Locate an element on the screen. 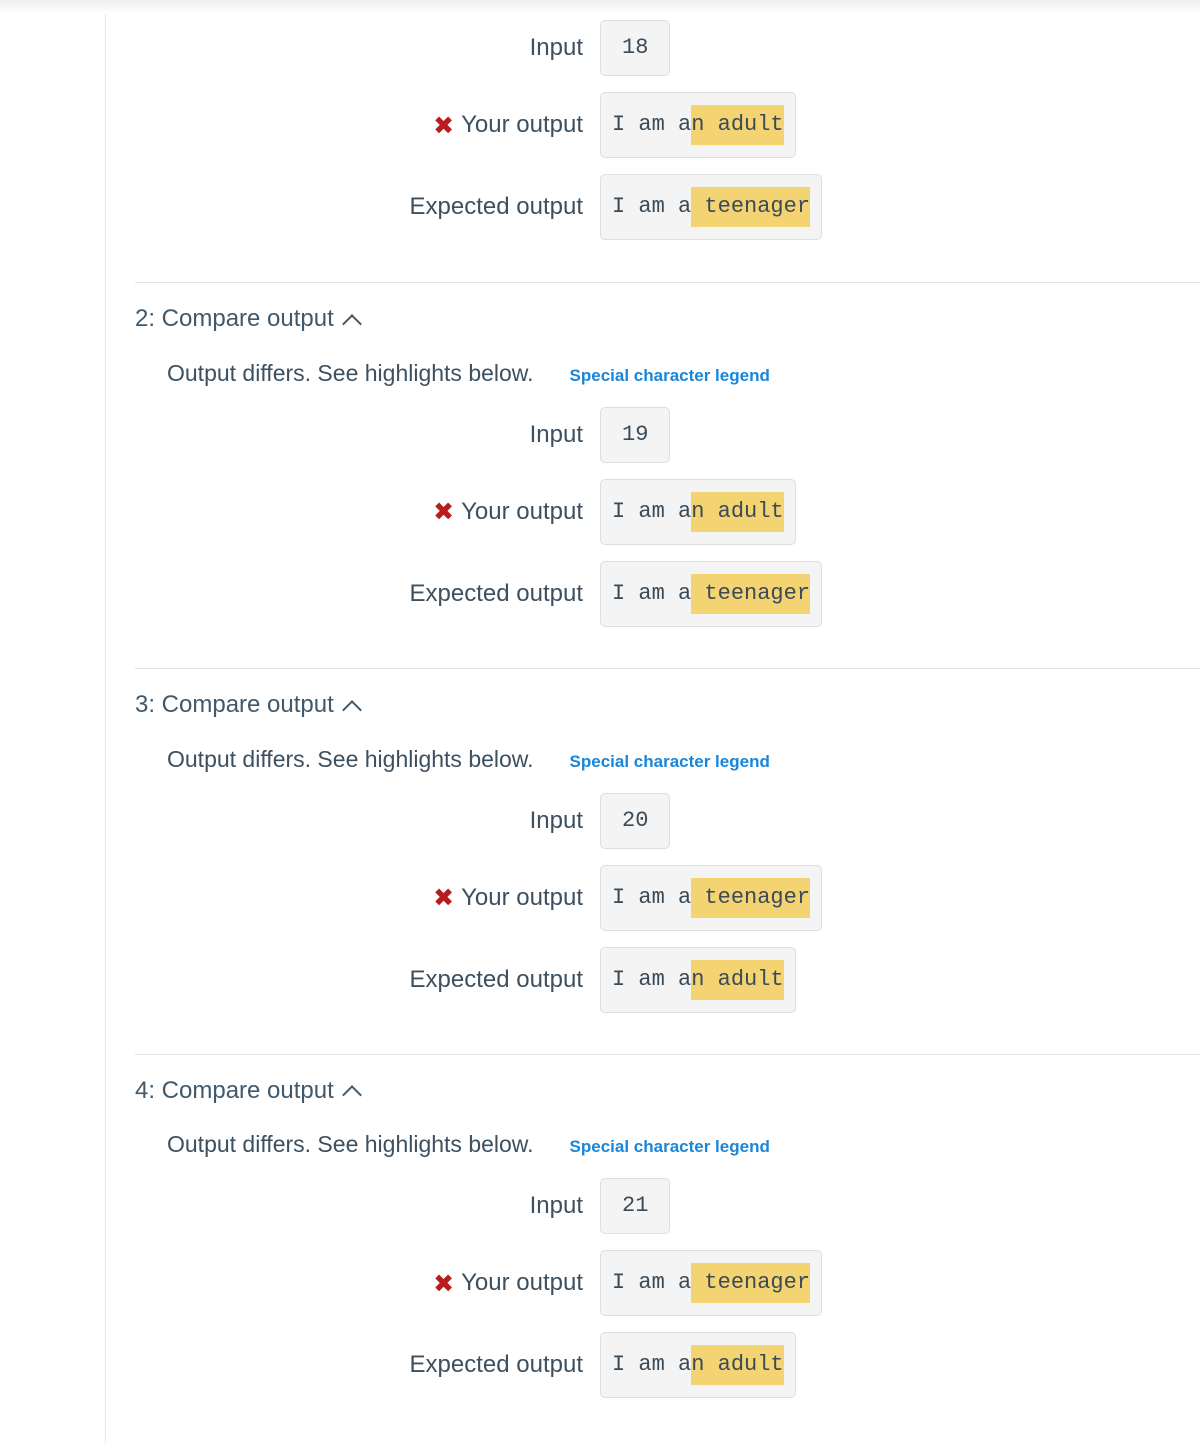  your-output-plain-3: I am a is located at coordinates (652, 897).